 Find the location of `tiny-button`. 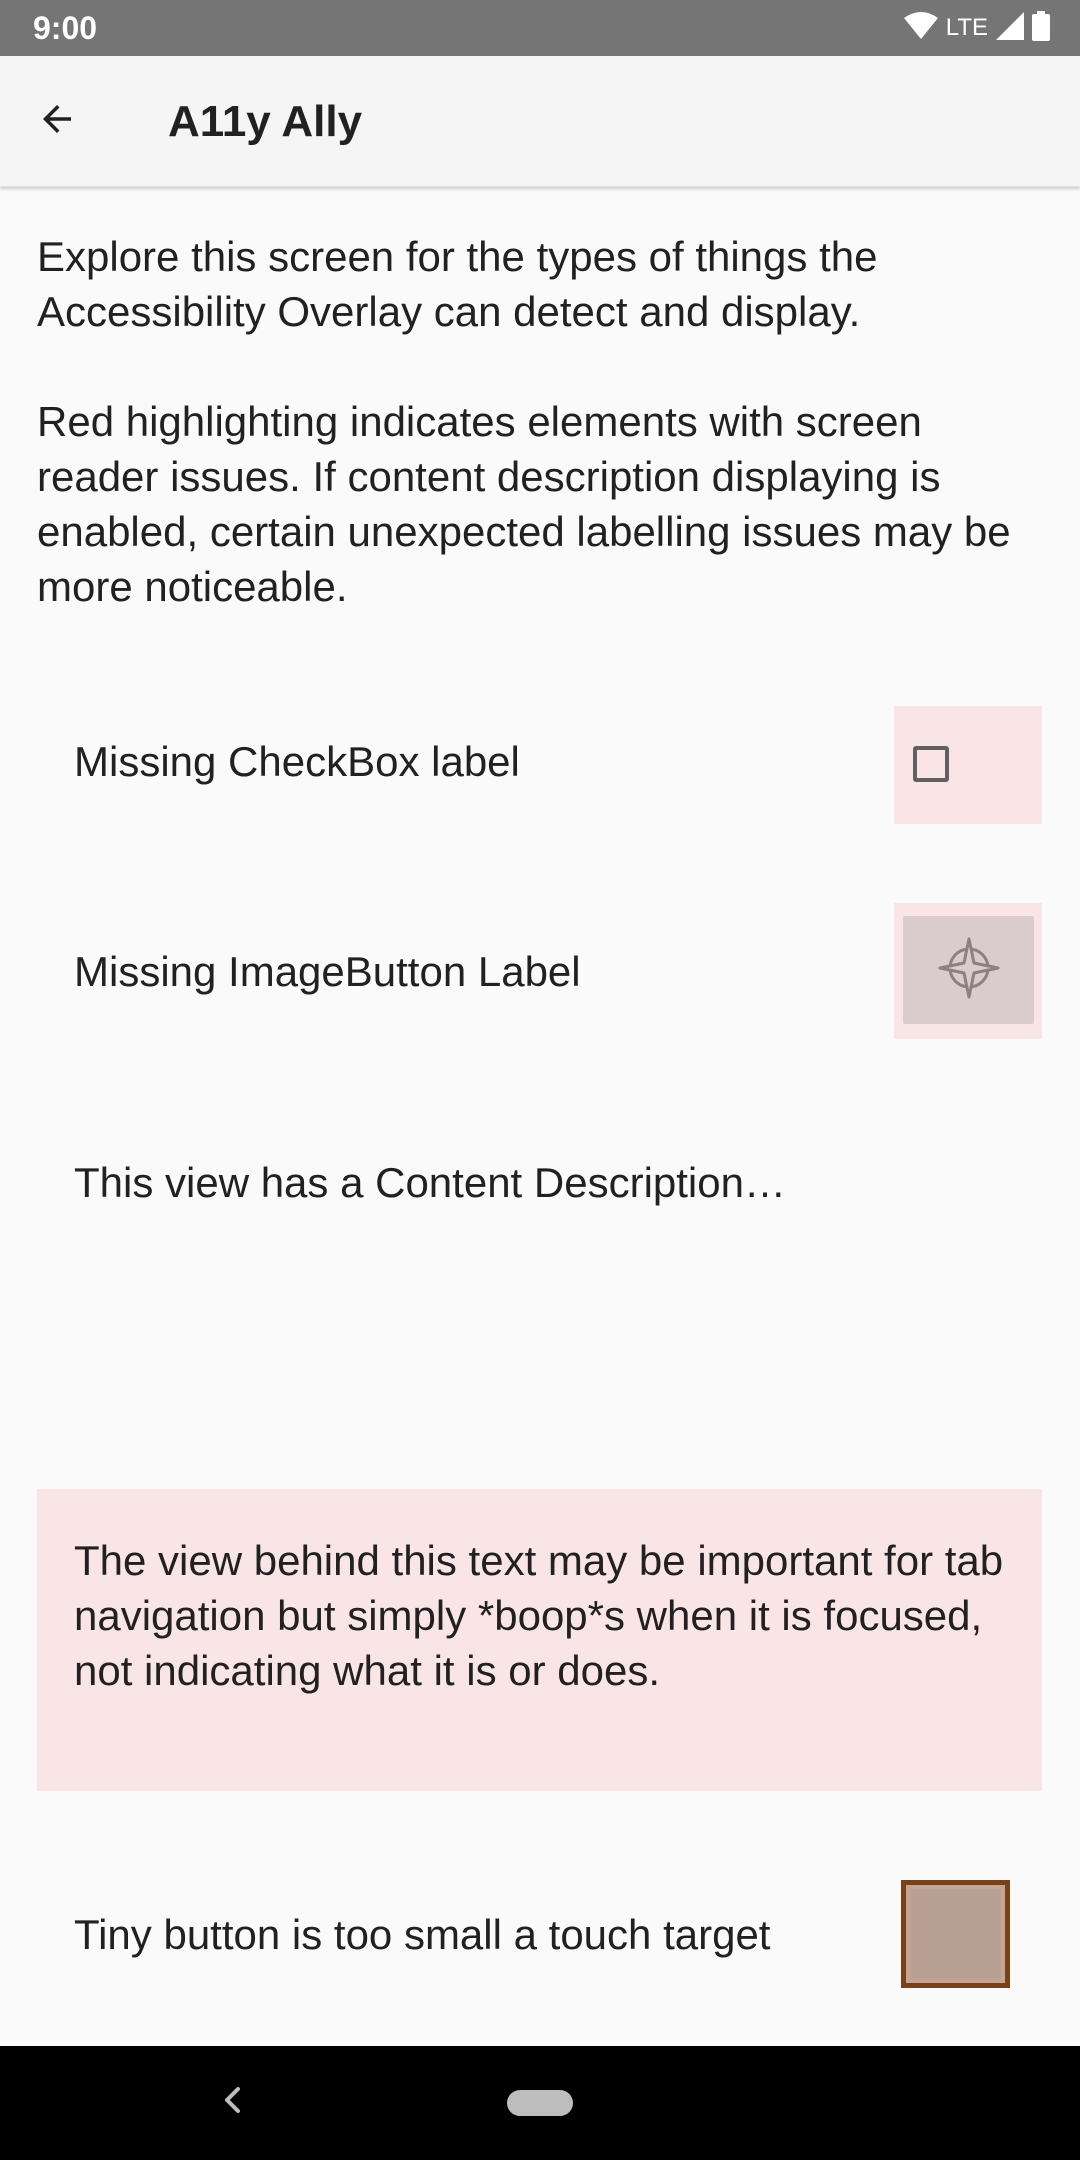

tiny-button is located at coordinates (955, 1934).